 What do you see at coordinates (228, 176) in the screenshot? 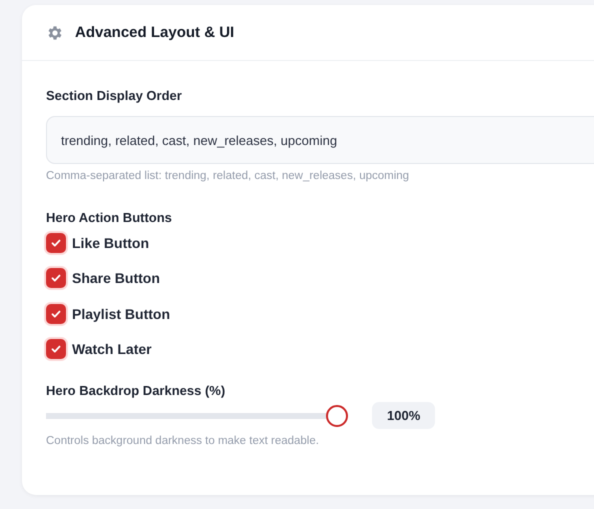
I see `help-text: Comma-separated list: trending, related, cast, new_releases, upcoming` at bounding box center [228, 176].